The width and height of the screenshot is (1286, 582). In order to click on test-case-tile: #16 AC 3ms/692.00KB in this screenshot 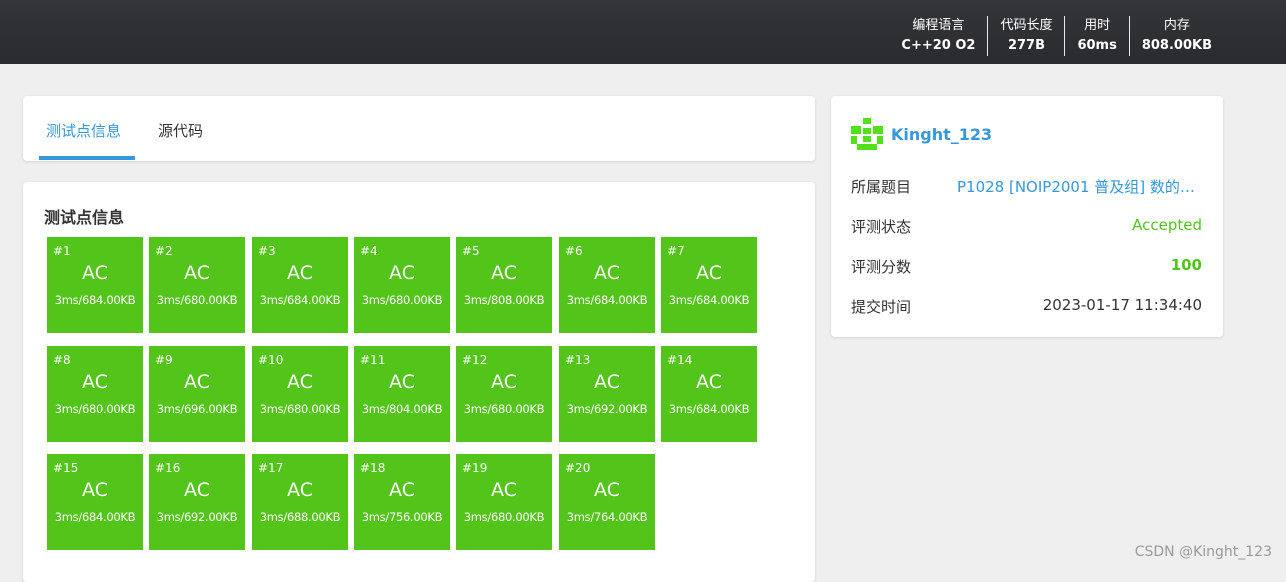, I will do `click(197, 502)`.